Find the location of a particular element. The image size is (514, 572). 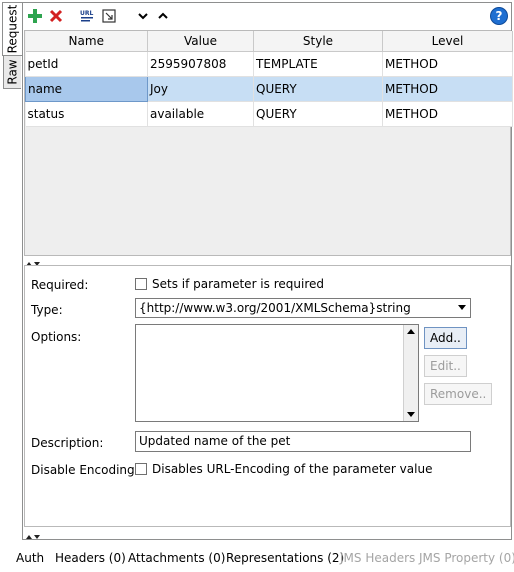

scroll-up-icon is located at coordinates (411, 331).